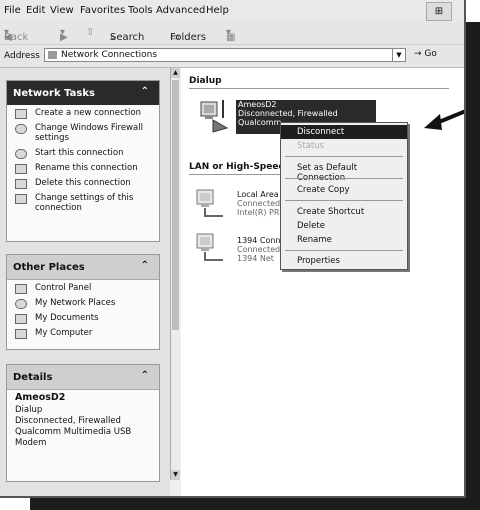 This screenshot has height=510, width=480. I want to click on details-status: Disconnected, Firewalled, so click(68, 421).